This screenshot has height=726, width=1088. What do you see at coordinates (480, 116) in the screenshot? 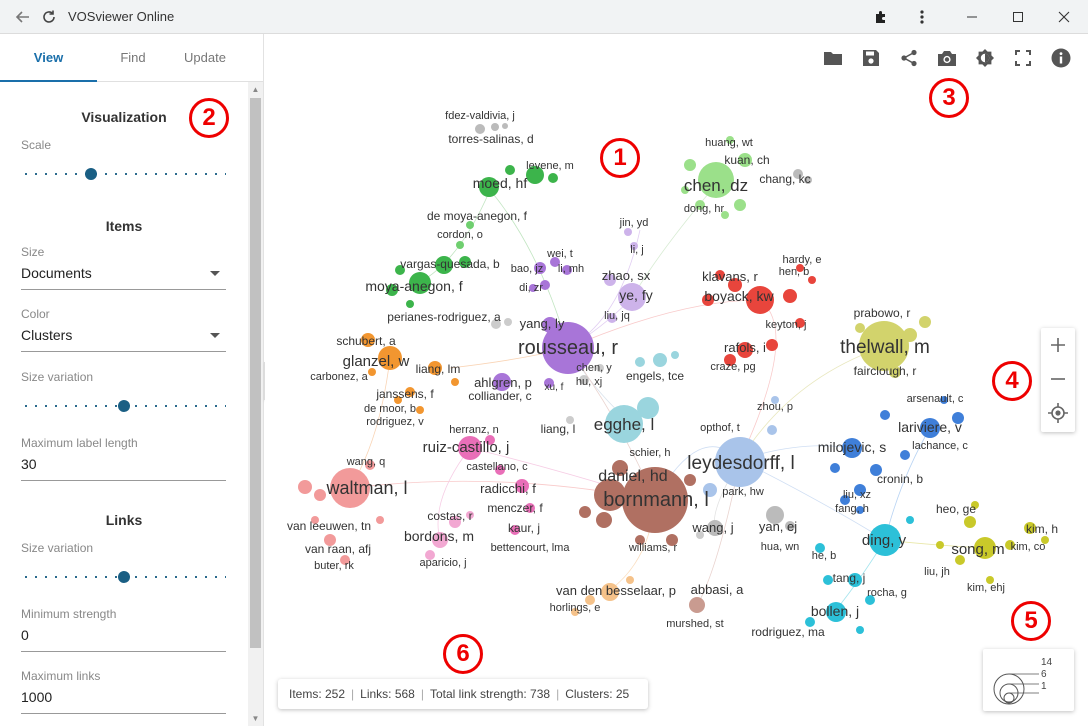
I see `node-label: fdez-valdivia, j` at bounding box center [480, 116].